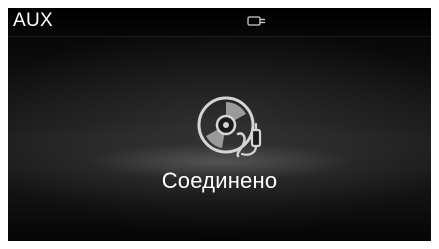 Image resolution: width=439 pixels, height=249 pixels. I want to click on connection-status-text: Соединено, so click(219, 180).